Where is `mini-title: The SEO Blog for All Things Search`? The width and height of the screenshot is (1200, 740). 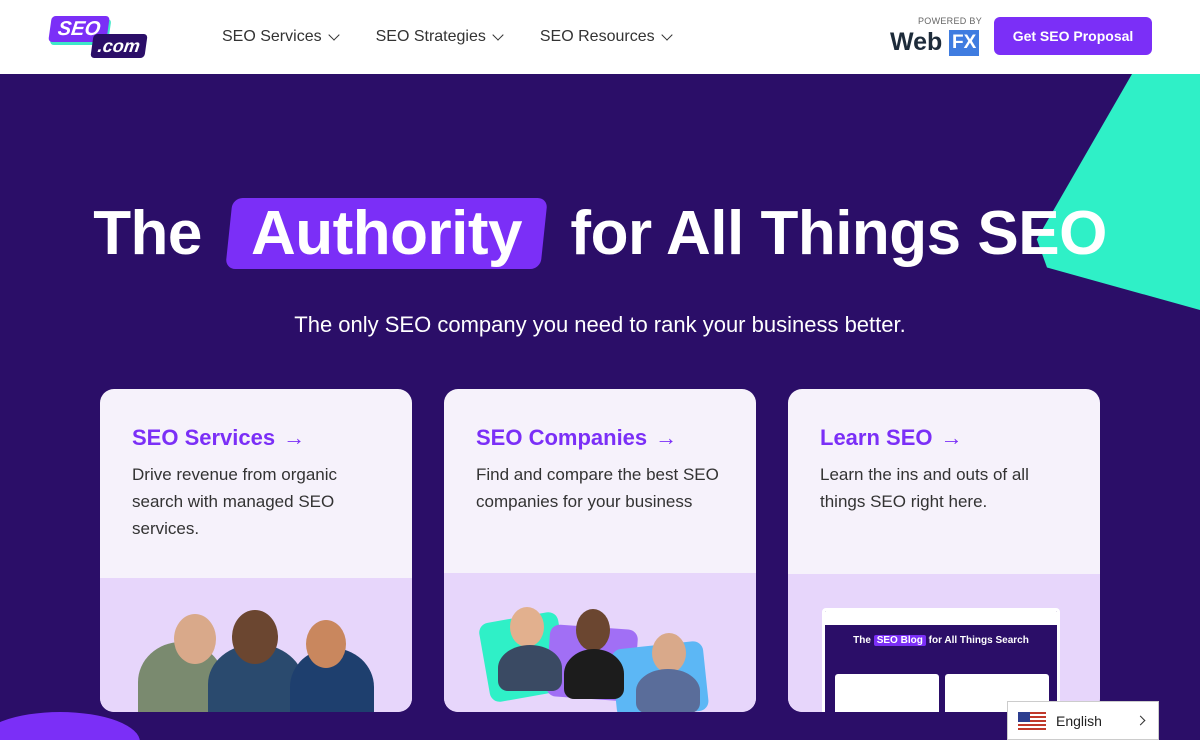 mini-title: The SEO Blog for All Things Search is located at coordinates (941, 640).